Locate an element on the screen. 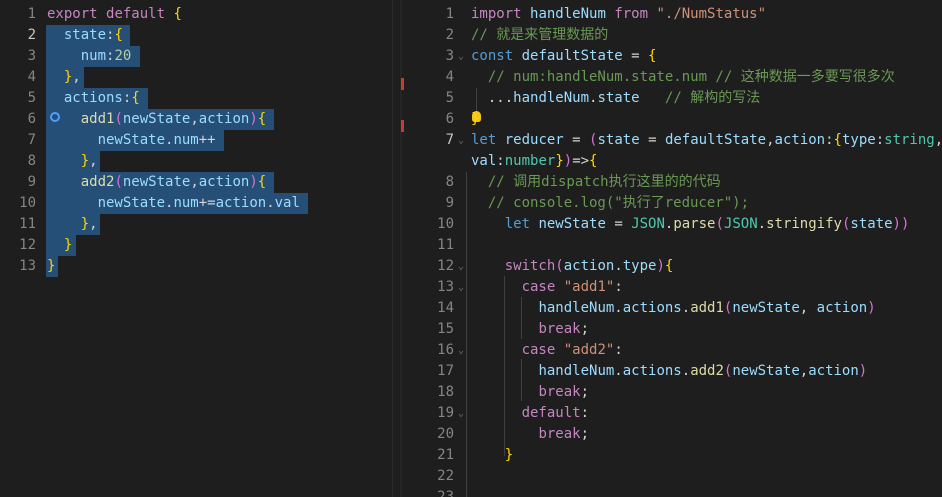 This screenshot has width=942, height=497. code-line: // console.log("执行了reducer"); is located at coordinates (610, 203).